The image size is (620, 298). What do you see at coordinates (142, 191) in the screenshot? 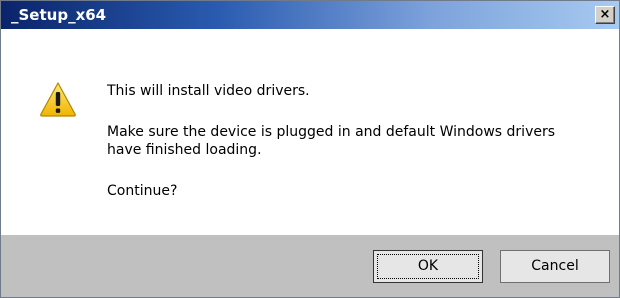
I see `message-line-continue: Continue?` at bounding box center [142, 191].